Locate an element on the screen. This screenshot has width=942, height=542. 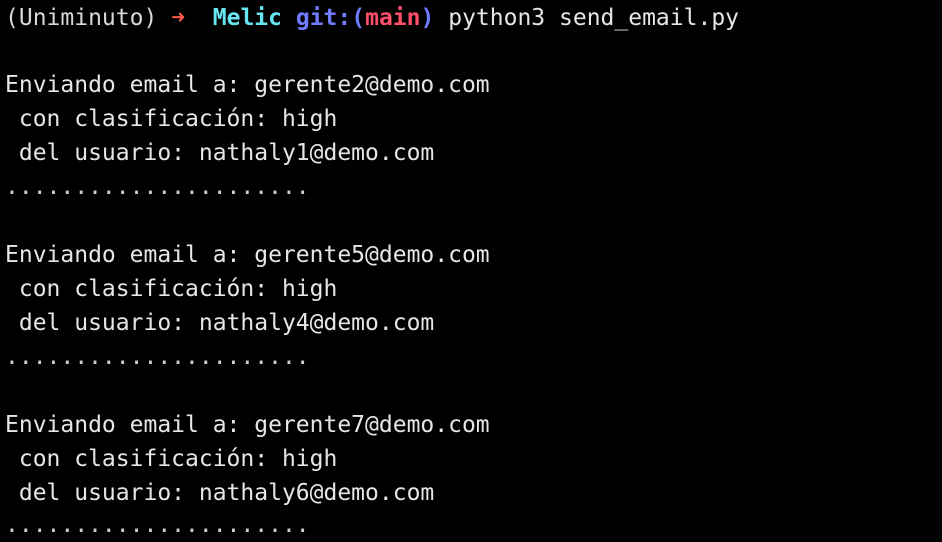
prompt-arrow-icon: ➜ is located at coordinates (178, 18).